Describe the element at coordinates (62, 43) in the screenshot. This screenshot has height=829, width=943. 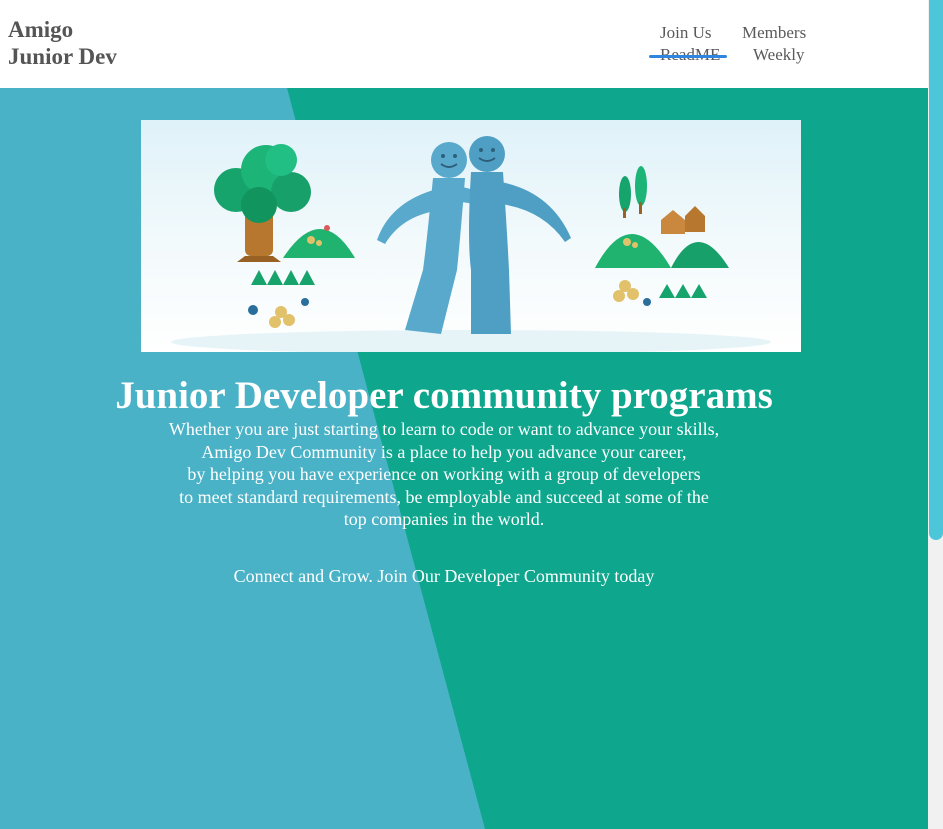
I see `site-logo: Amigo Junior Dev` at that location.